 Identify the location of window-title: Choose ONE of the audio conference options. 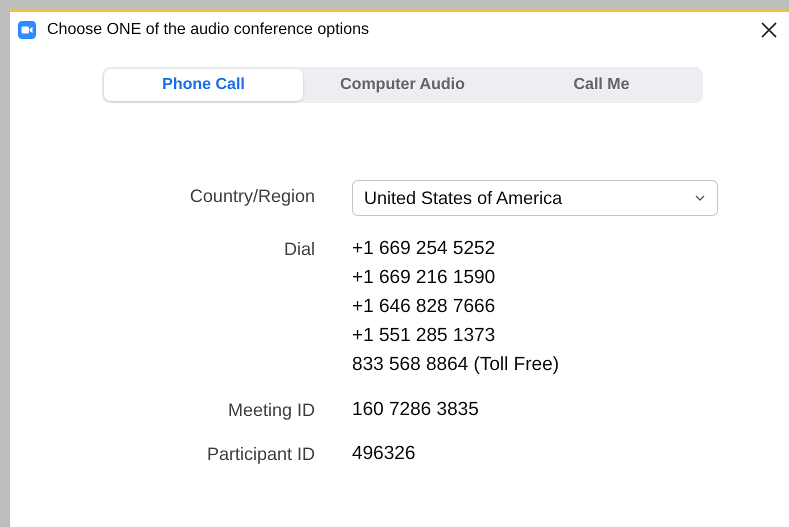
(208, 30).